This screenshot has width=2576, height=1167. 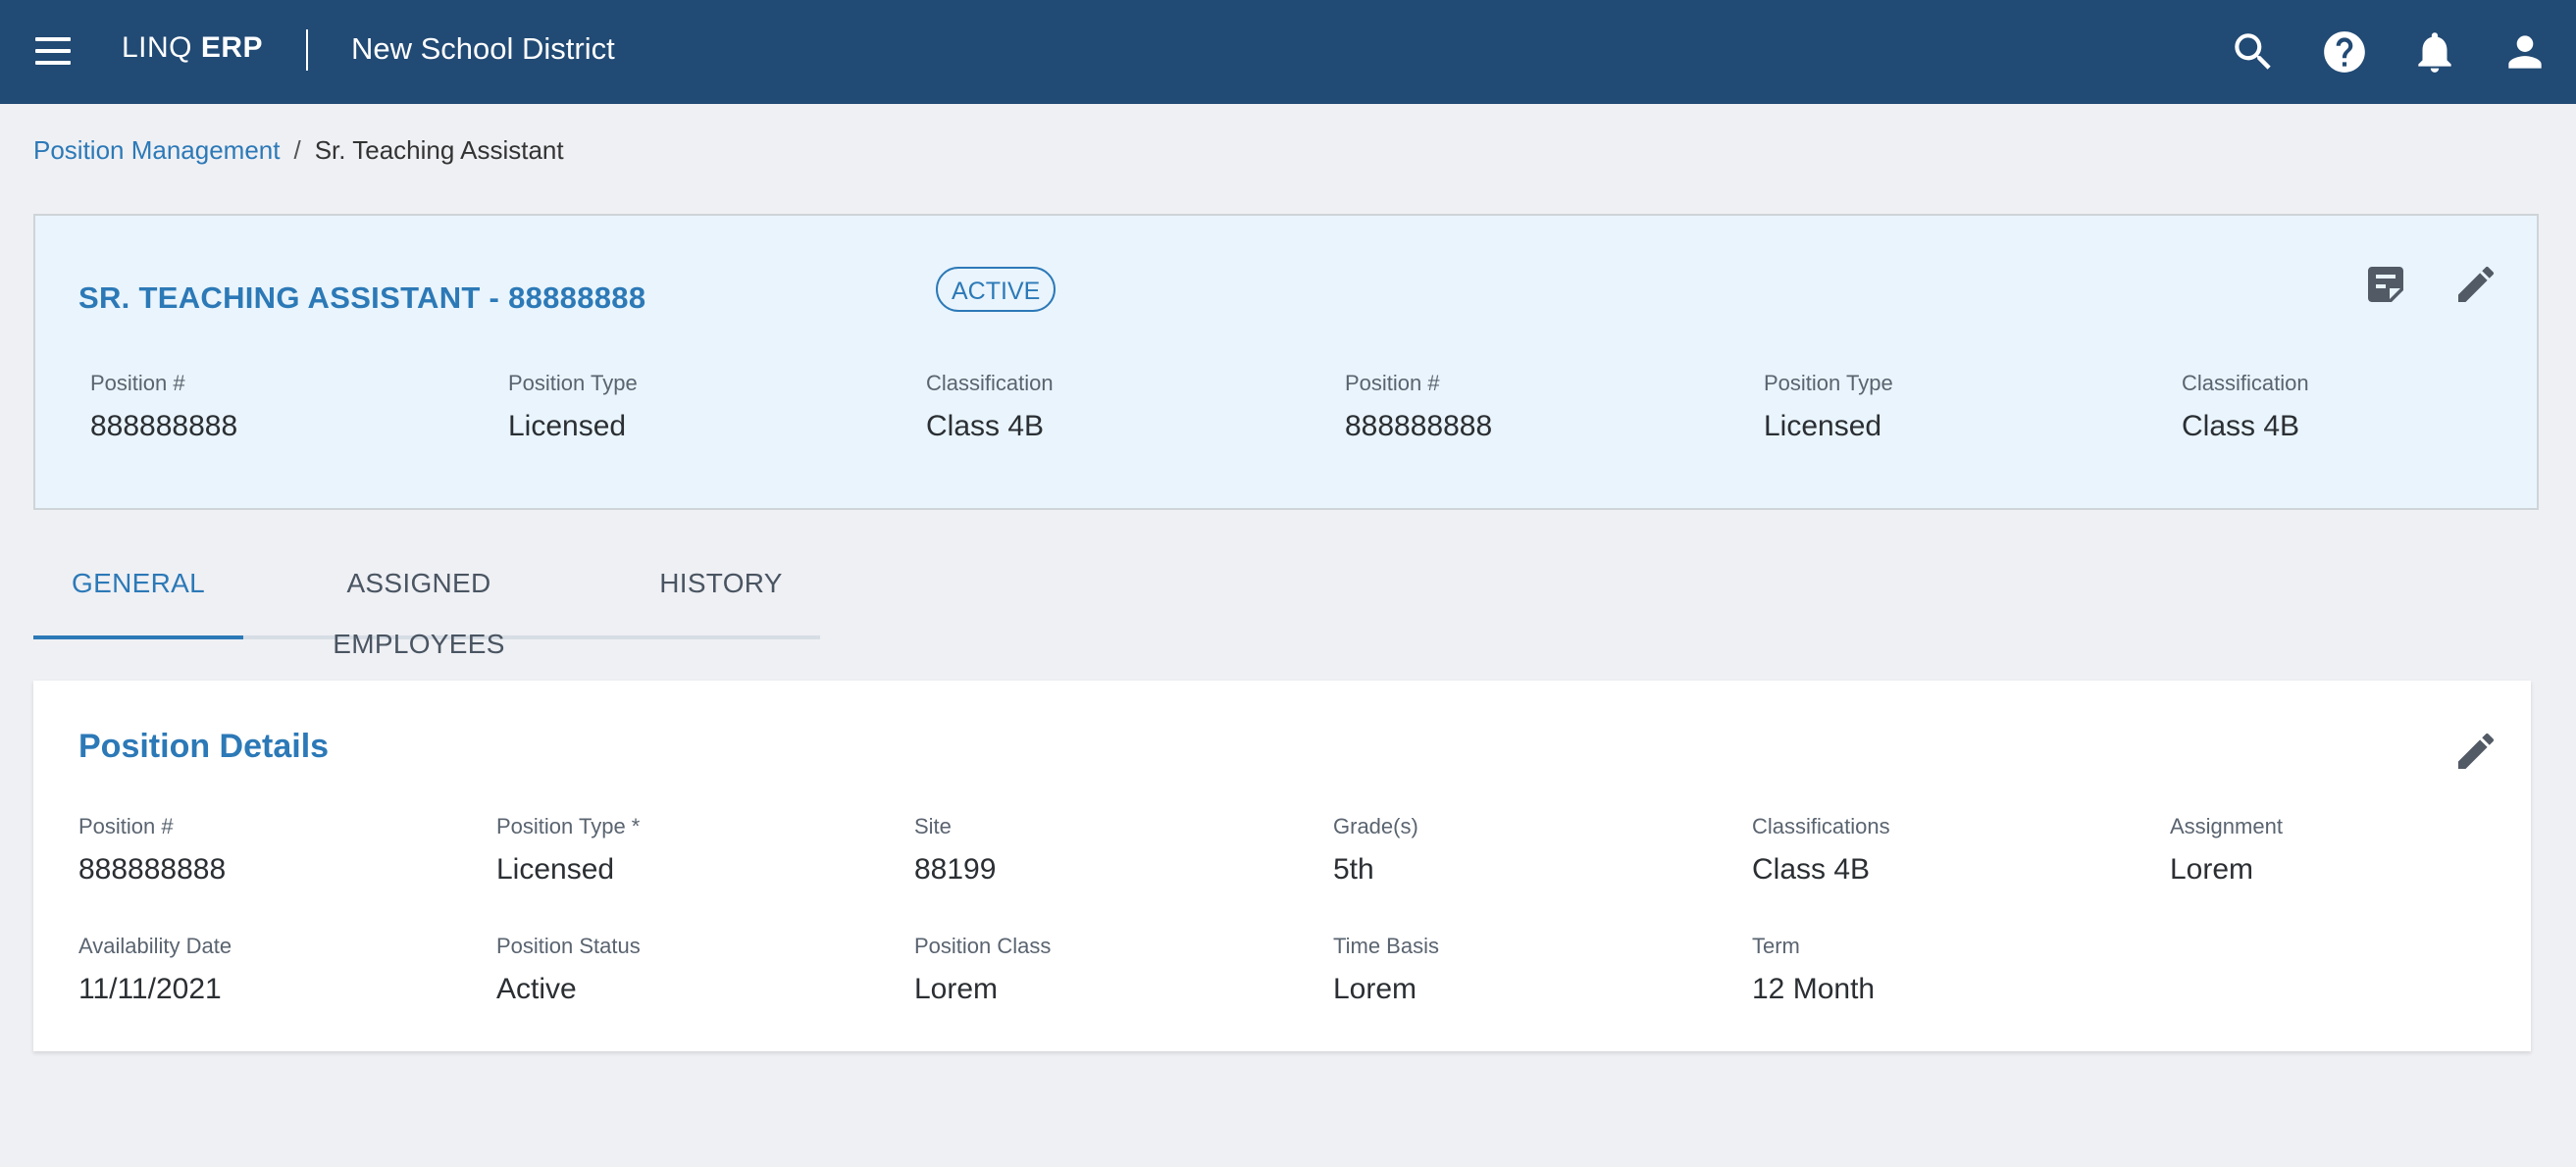 I want to click on detail-field-position-number: Position # 888888888, so click(x=152, y=850).